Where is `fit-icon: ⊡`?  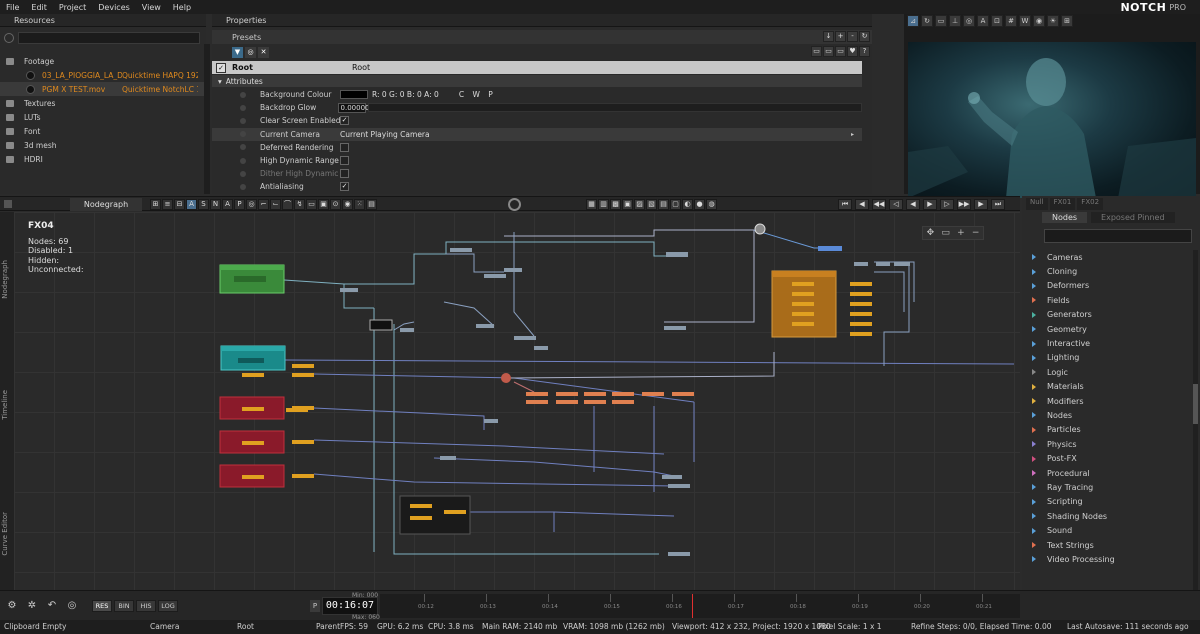
fit-icon: ⊡ is located at coordinates (997, 21).